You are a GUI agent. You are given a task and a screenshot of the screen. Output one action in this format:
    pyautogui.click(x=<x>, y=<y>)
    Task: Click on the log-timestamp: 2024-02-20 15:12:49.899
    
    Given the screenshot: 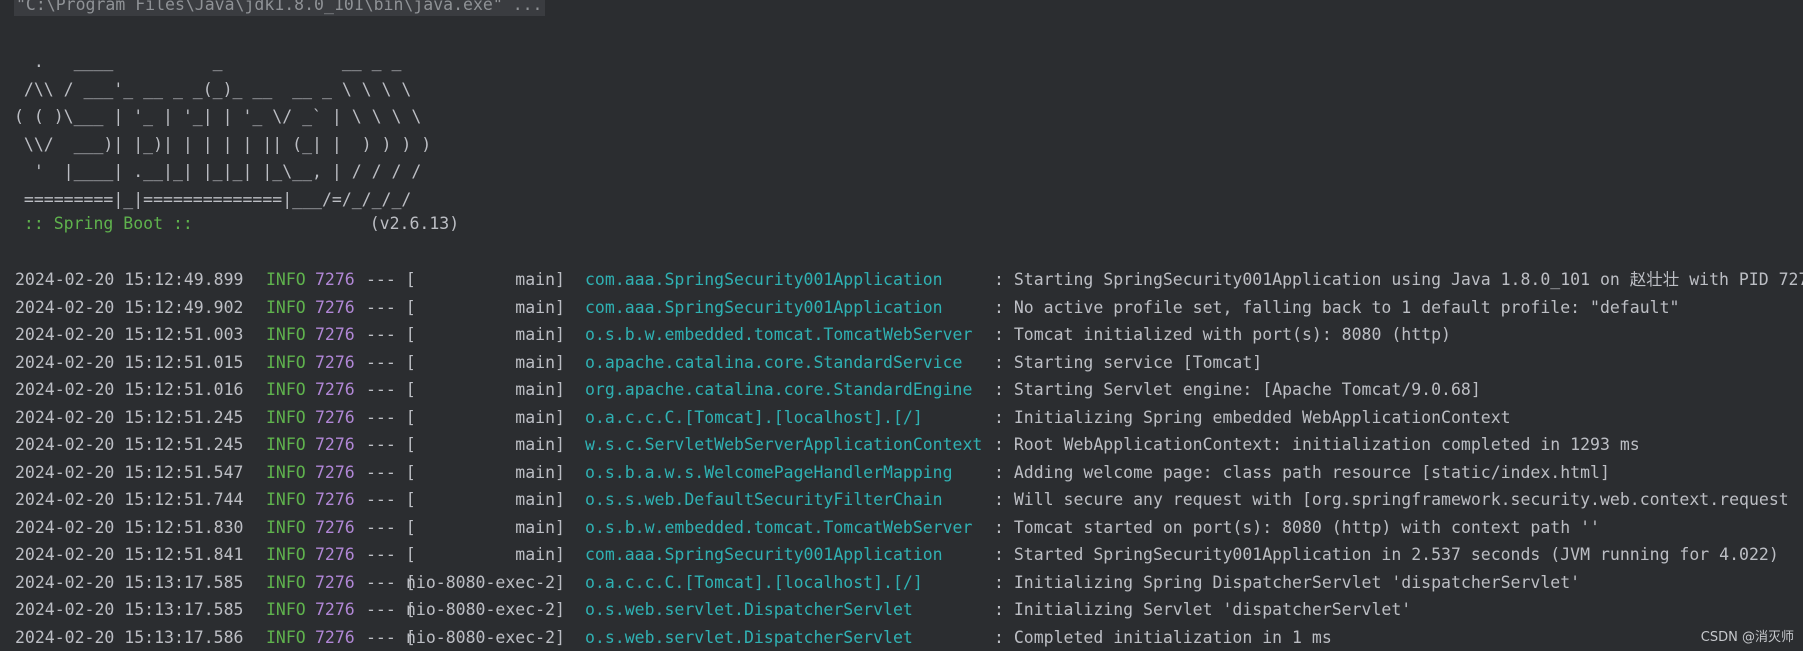 What is the action you would take?
    pyautogui.click(x=129, y=279)
    